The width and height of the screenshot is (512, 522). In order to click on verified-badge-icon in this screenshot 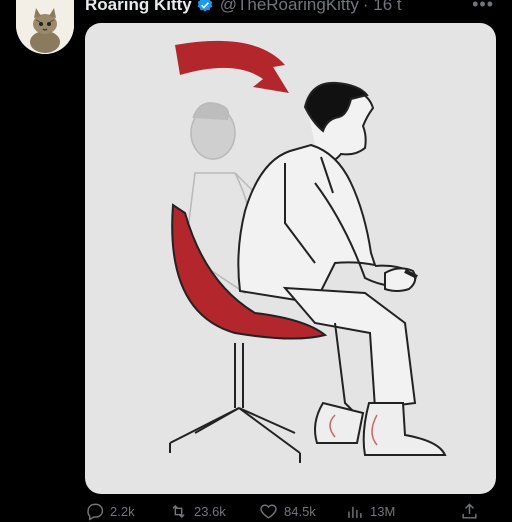, I will do `click(205, 6)`.